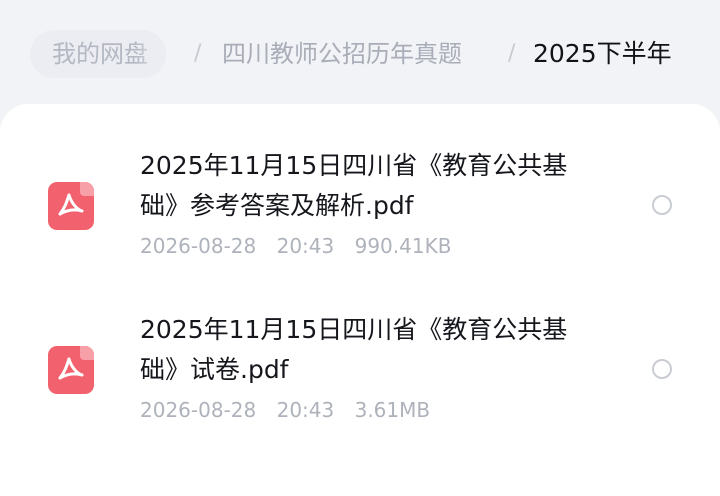 The width and height of the screenshot is (720, 496). I want to click on file-size: 3.61MB, so click(392, 410).